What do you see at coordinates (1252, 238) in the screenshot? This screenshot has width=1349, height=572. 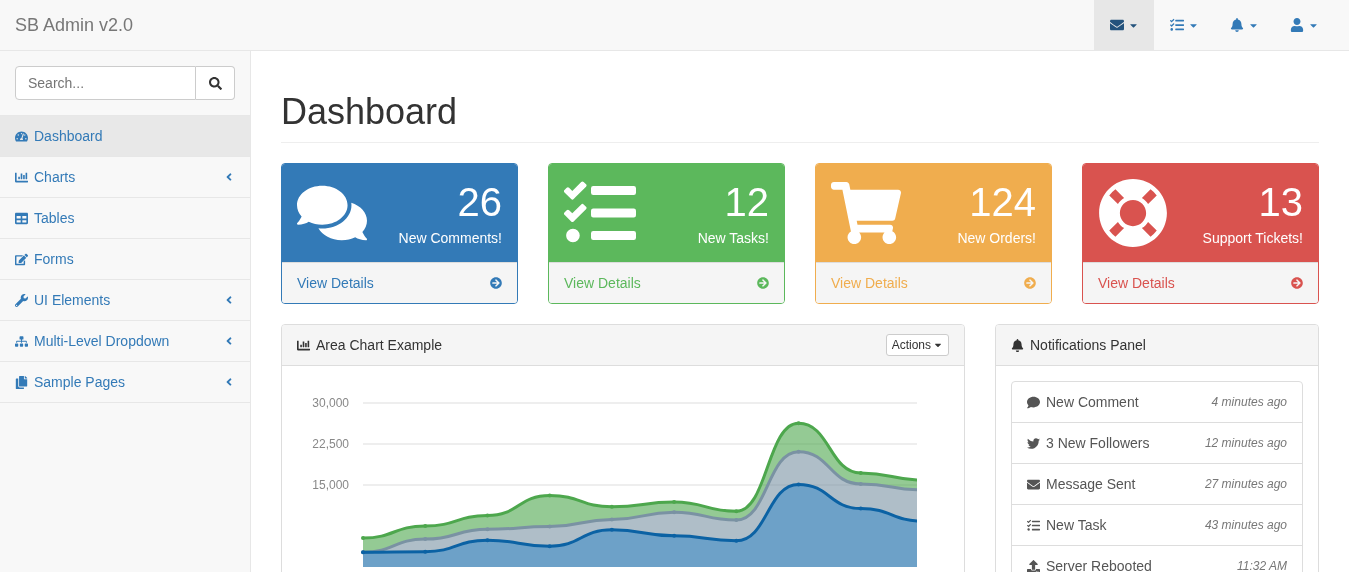 I see `stat-label: Support Tickets!` at bounding box center [1252, 238].